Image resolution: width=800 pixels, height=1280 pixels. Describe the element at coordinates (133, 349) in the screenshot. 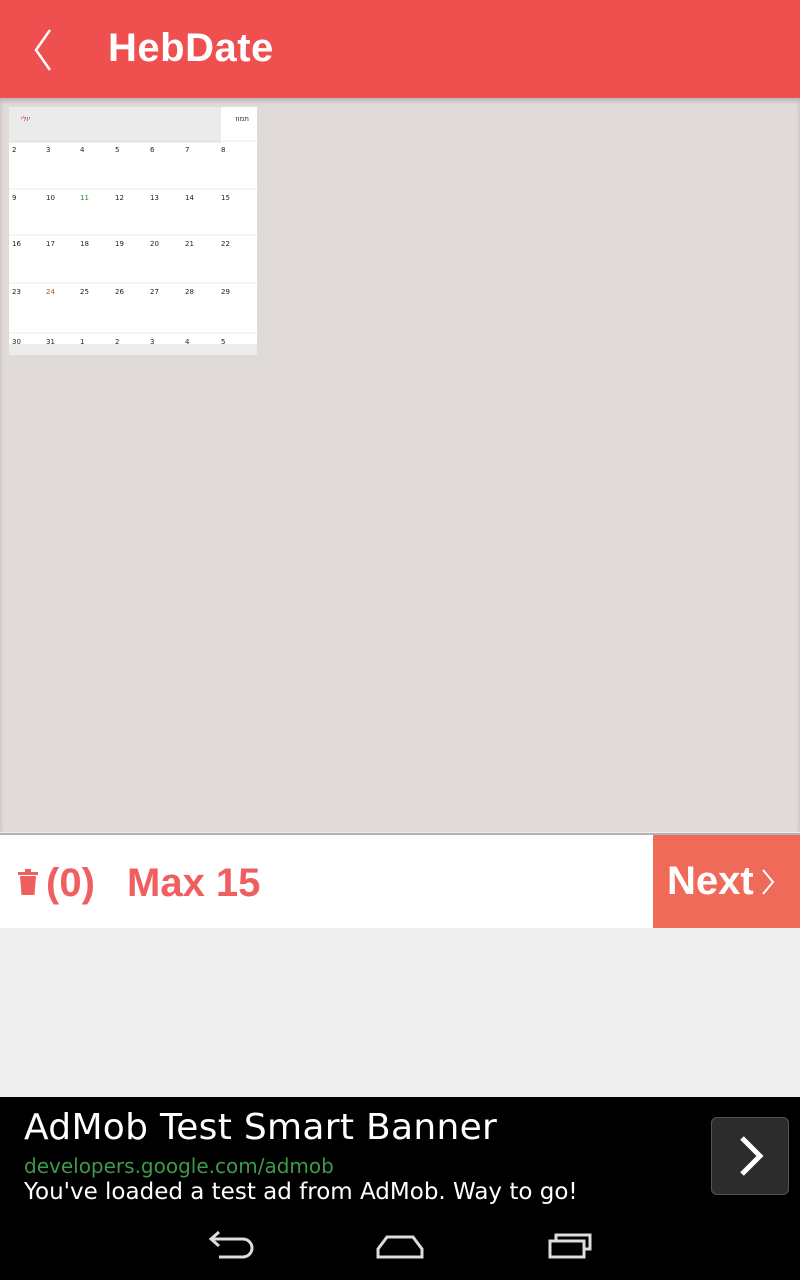

I see `thumb-footer-band` at that location.